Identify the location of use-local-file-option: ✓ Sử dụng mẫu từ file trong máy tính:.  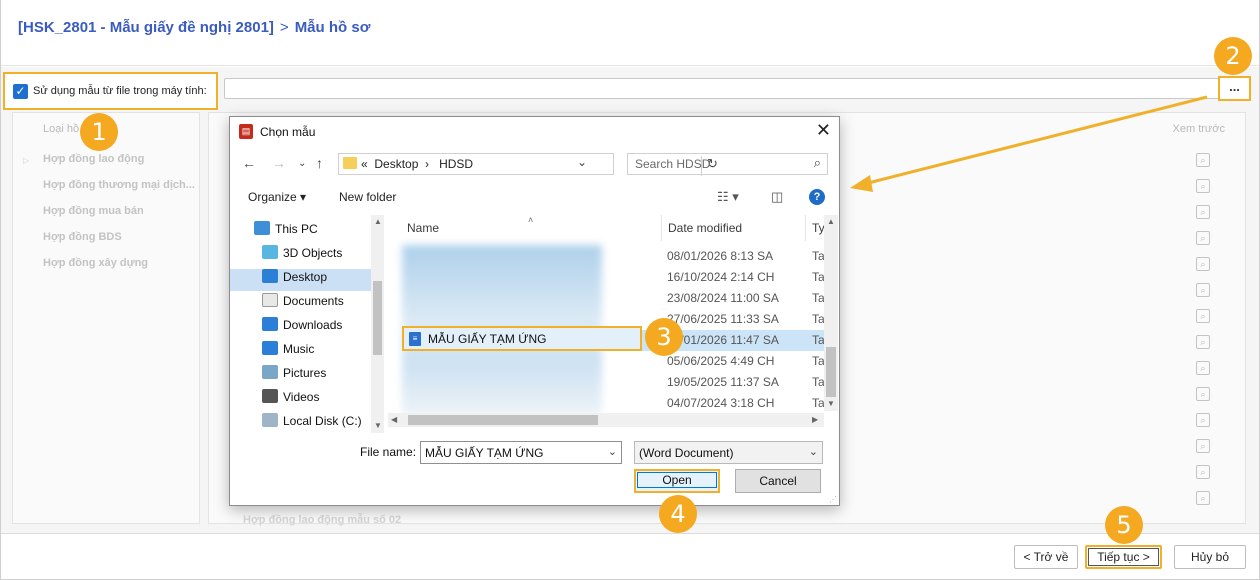
(110, 91).